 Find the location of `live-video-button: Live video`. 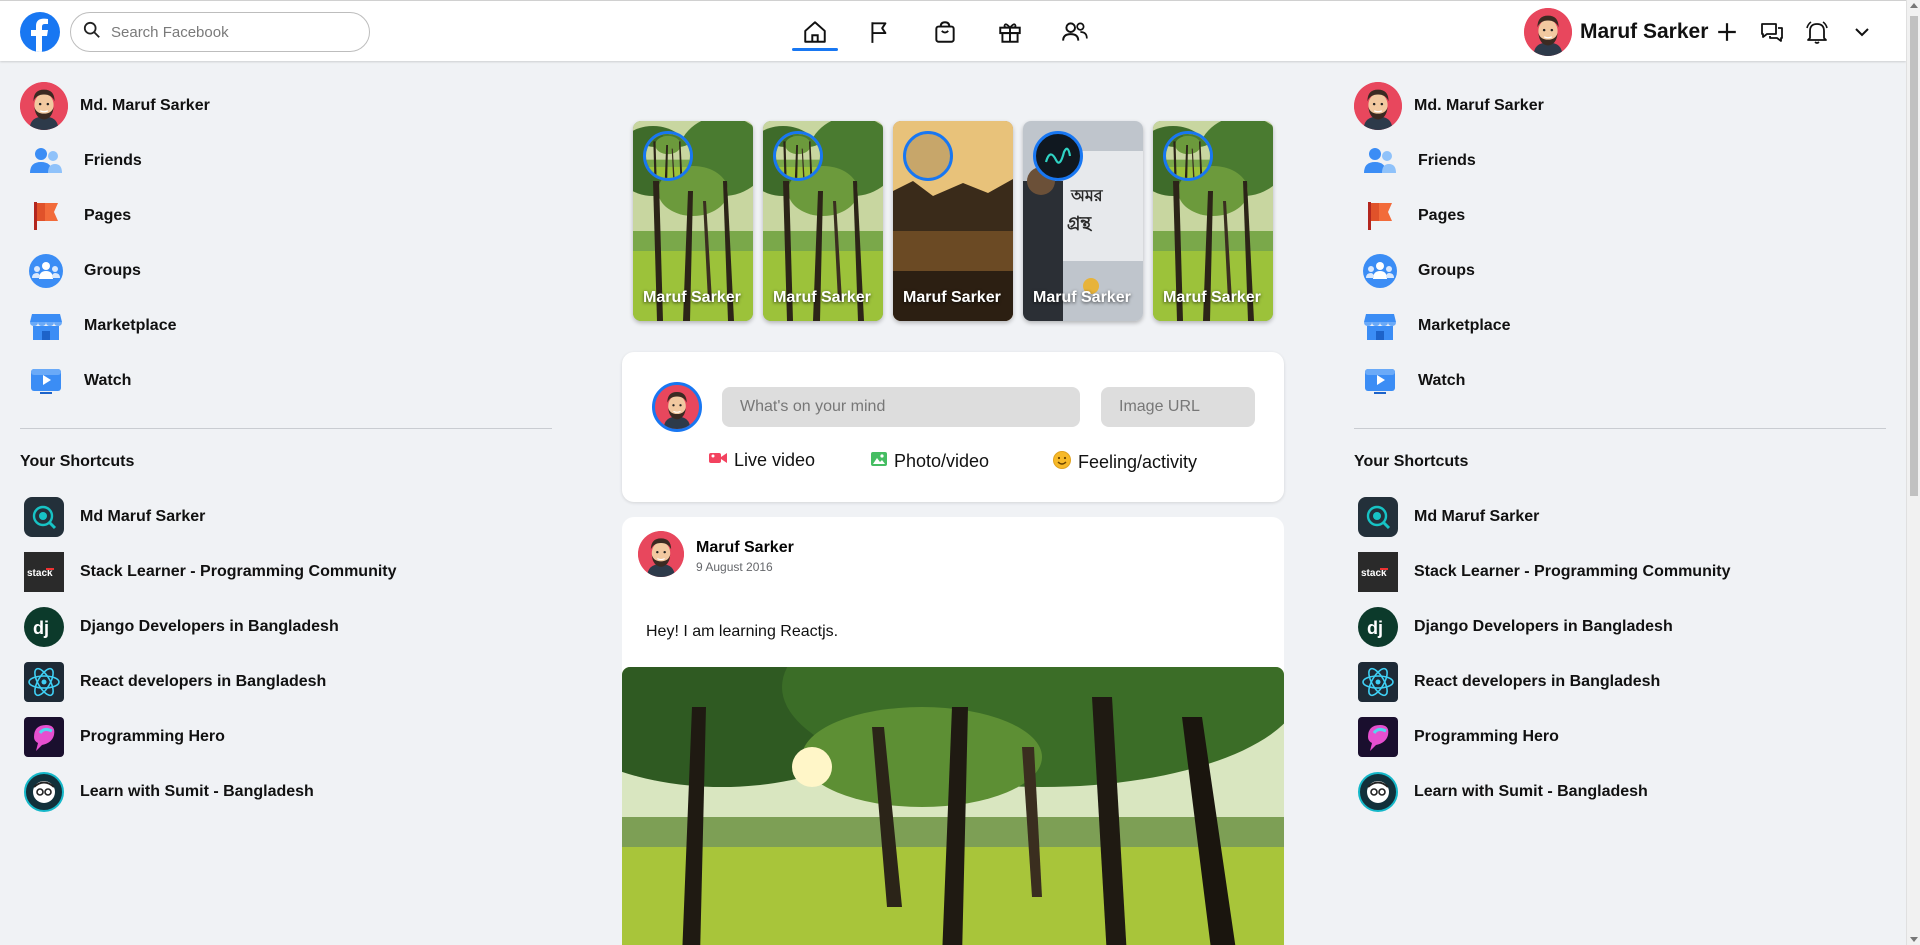

live-video-button: Live video is located at coordinates (761, 460).